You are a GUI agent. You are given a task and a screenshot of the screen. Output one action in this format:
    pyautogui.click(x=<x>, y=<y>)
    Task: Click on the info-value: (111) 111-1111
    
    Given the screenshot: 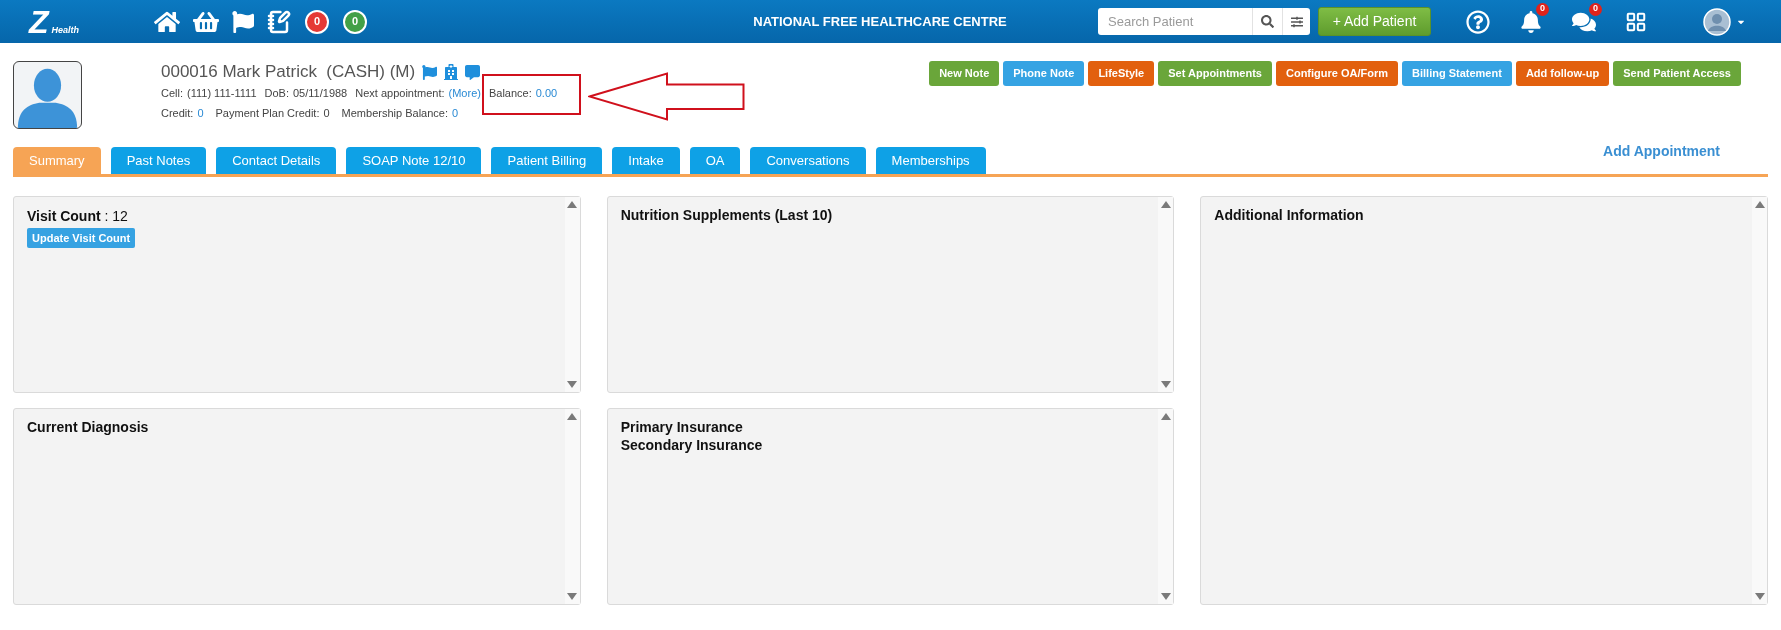 What is the action you would take?
    pyautogui.click(x=222, y=93)
    